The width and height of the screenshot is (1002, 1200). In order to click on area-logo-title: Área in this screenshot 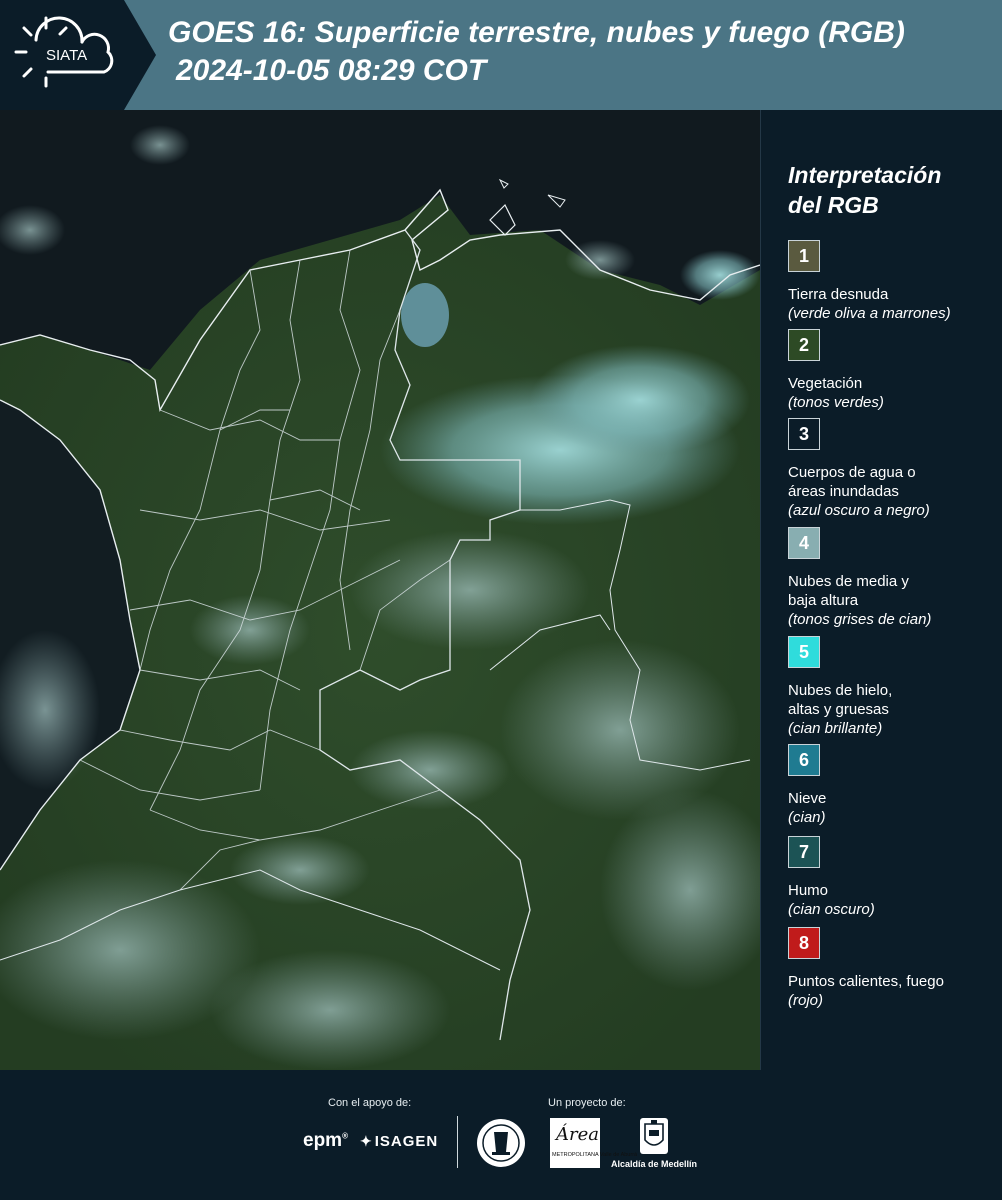, I will do `click(577, 1134)`.